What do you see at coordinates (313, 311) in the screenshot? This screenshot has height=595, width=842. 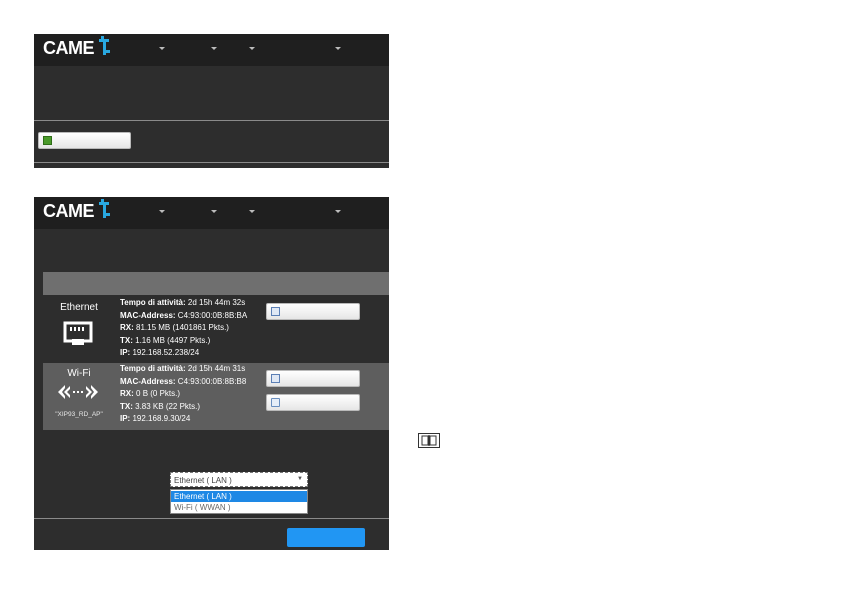 I see `edit-ethernet-button` at bounding box center [313, 311].